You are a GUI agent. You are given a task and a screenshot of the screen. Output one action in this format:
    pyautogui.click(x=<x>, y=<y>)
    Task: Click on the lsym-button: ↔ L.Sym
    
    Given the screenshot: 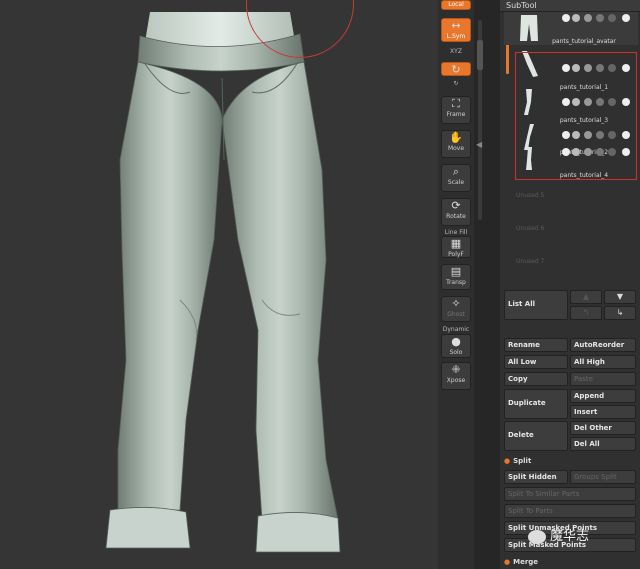 What is the action you would take?
    pyautogui.click(x=456, y=30)
    